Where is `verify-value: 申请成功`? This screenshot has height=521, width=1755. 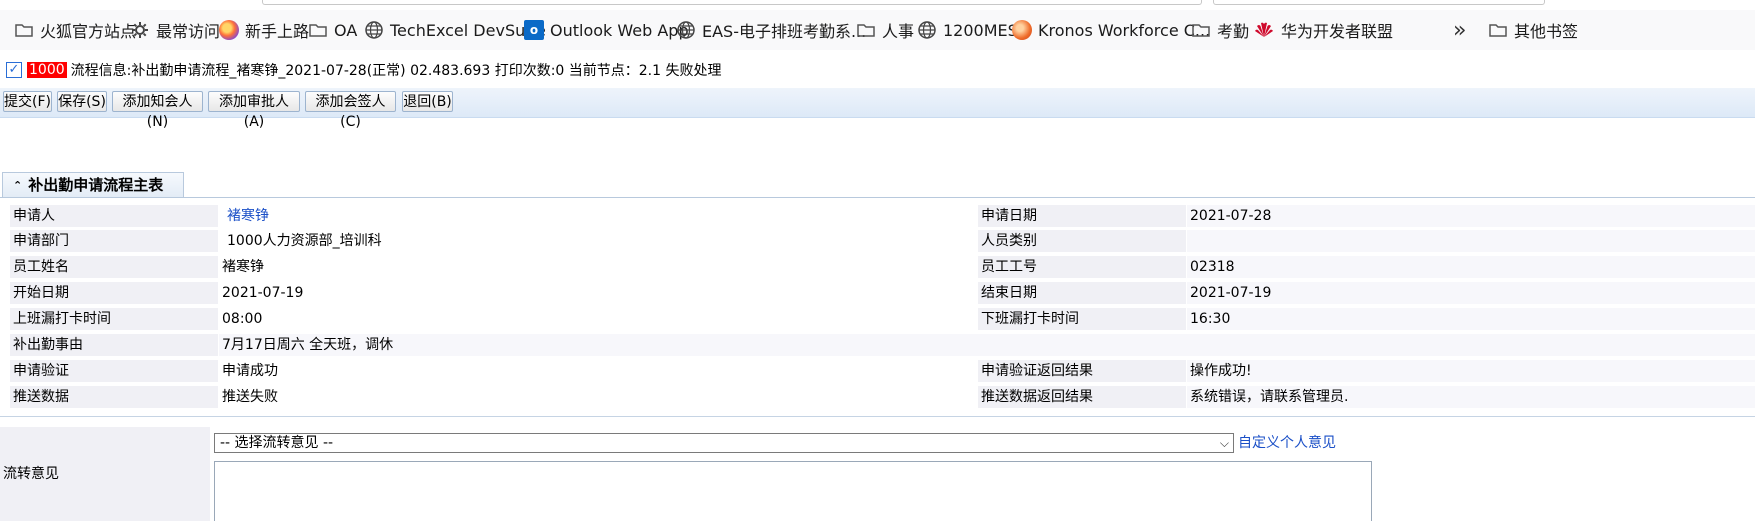 verify-value: 申请成功 is located at coordinates (598, 371).